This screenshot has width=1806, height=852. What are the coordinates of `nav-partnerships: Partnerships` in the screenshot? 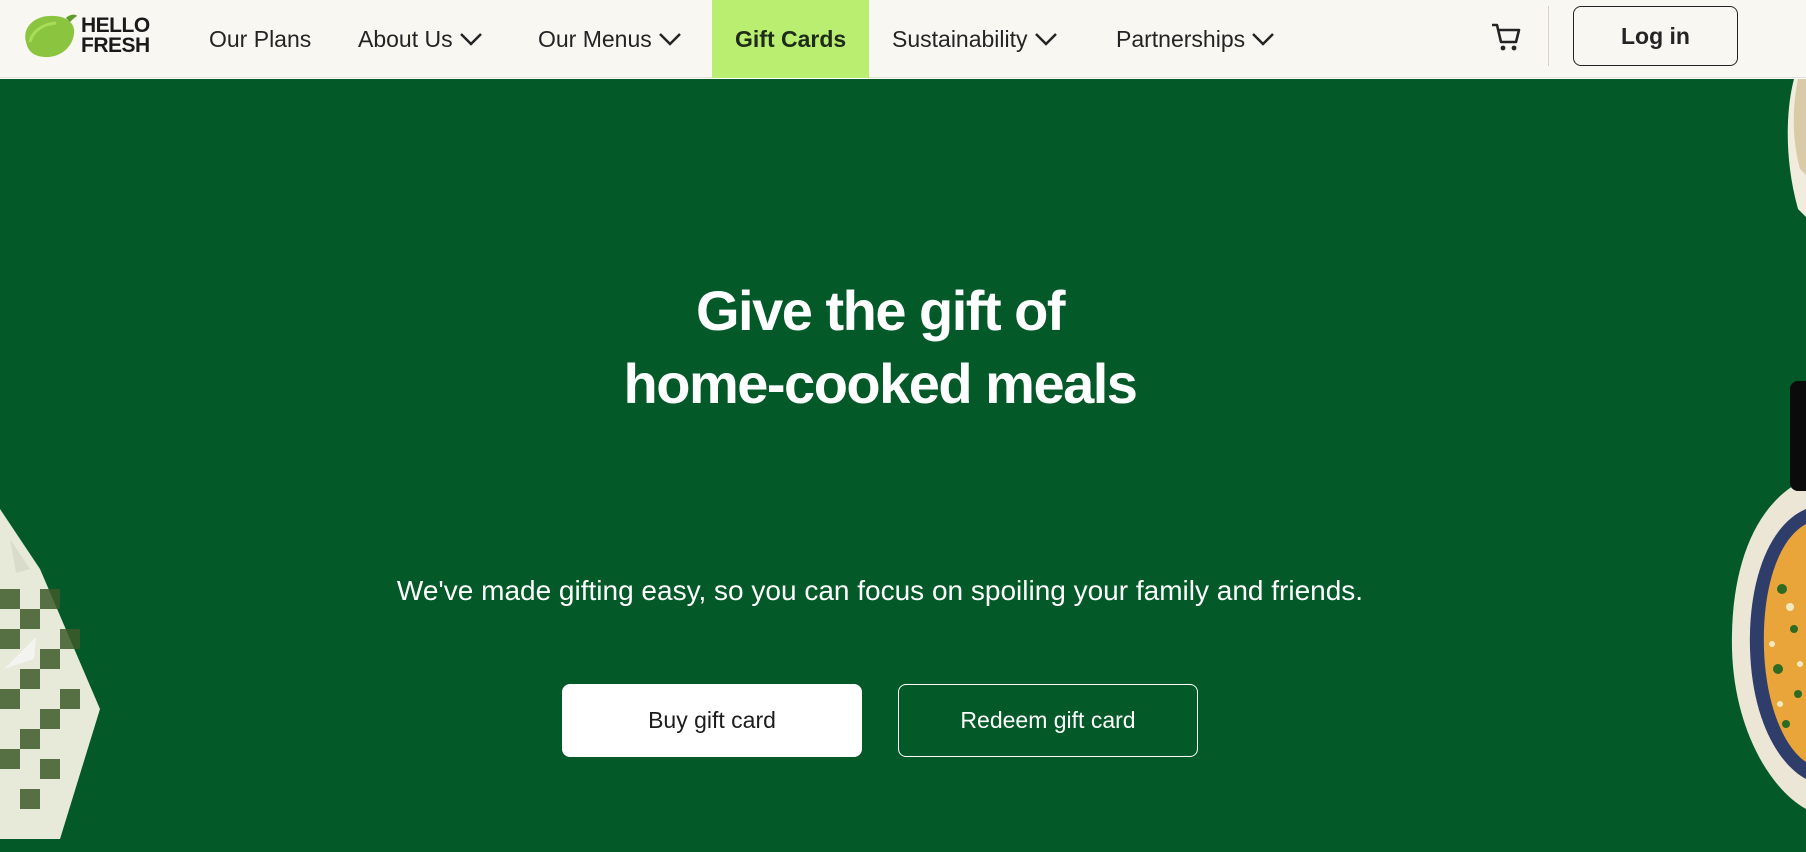 It's located at (1195, 39).